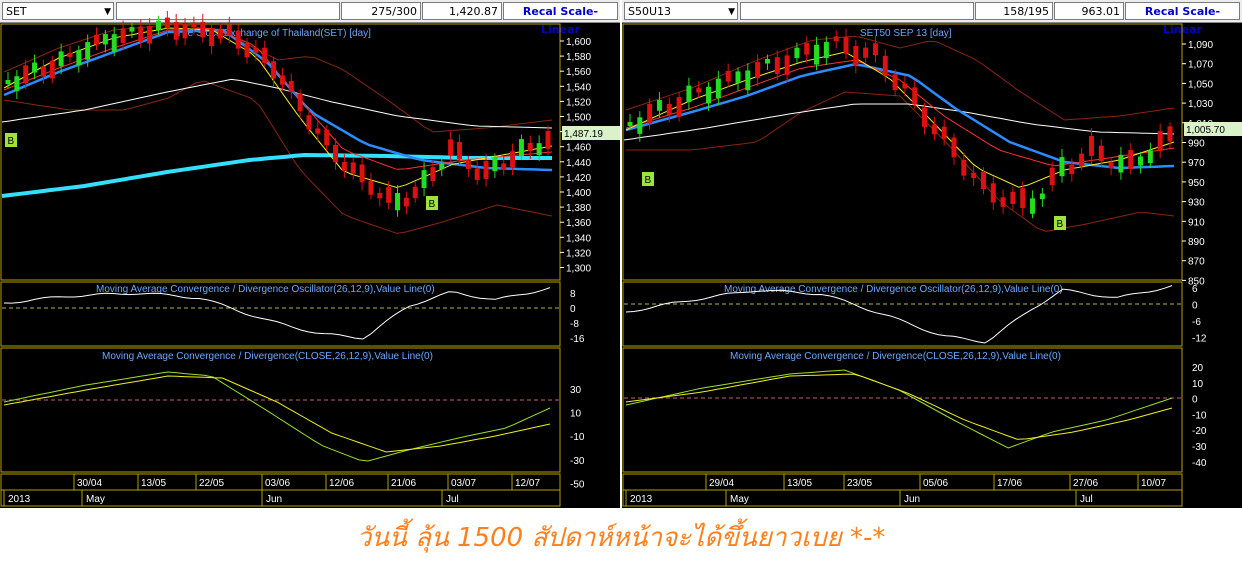 Image resolution: width=1242 pixels, height=578 pixels. What do you see at coordinates (1196, 163) in the screenshot?
I see `price-tick-label: 970` at bounding box center [1196, 163].